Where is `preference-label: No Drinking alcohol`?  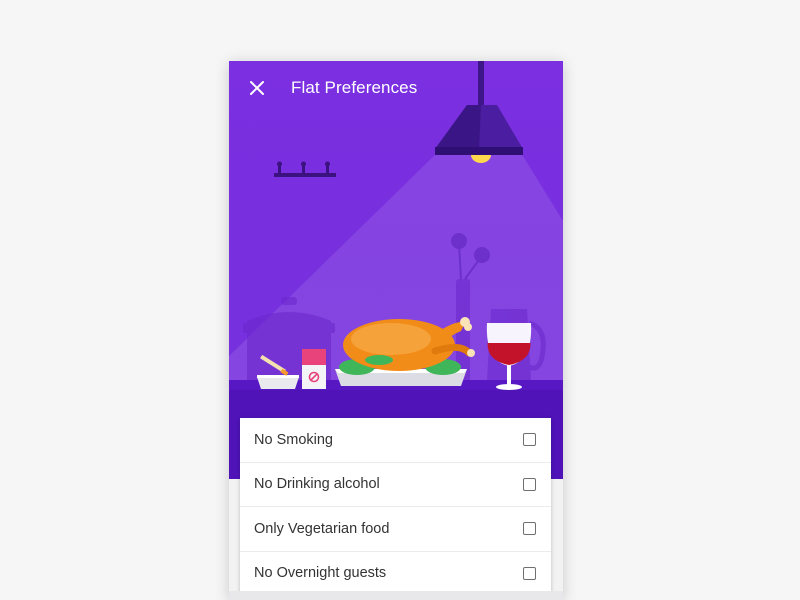
preference-label: No Drinking alcohol is located at coordinates (317, 484).